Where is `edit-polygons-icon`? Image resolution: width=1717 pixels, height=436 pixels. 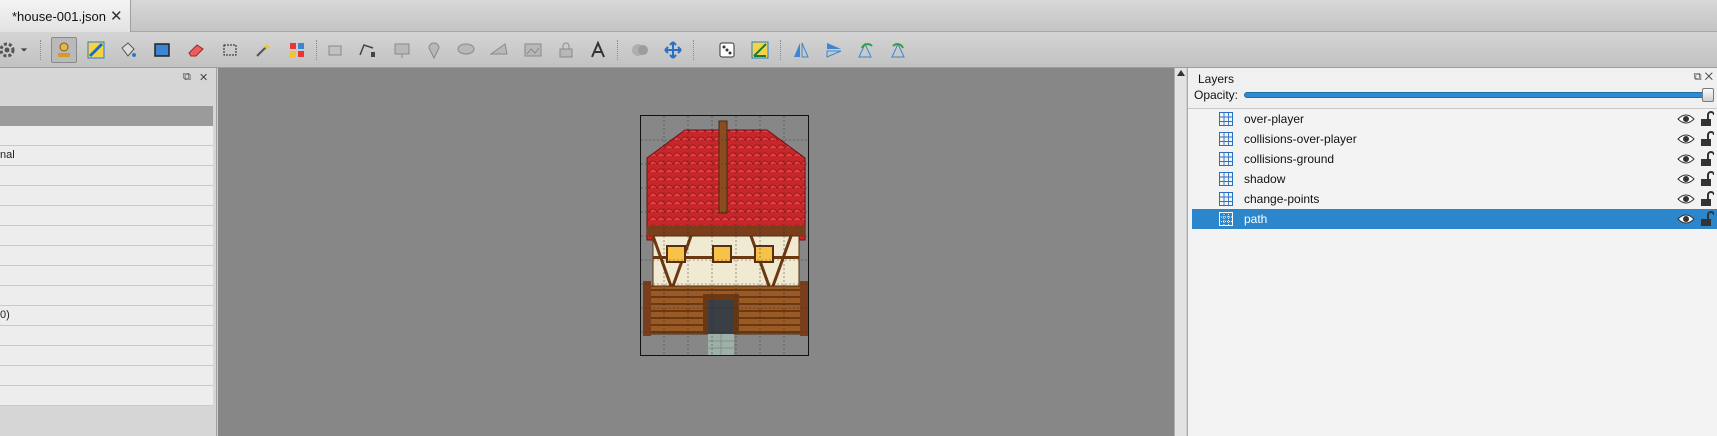 edit-polygons-icon is located at coordinates (367, 50).